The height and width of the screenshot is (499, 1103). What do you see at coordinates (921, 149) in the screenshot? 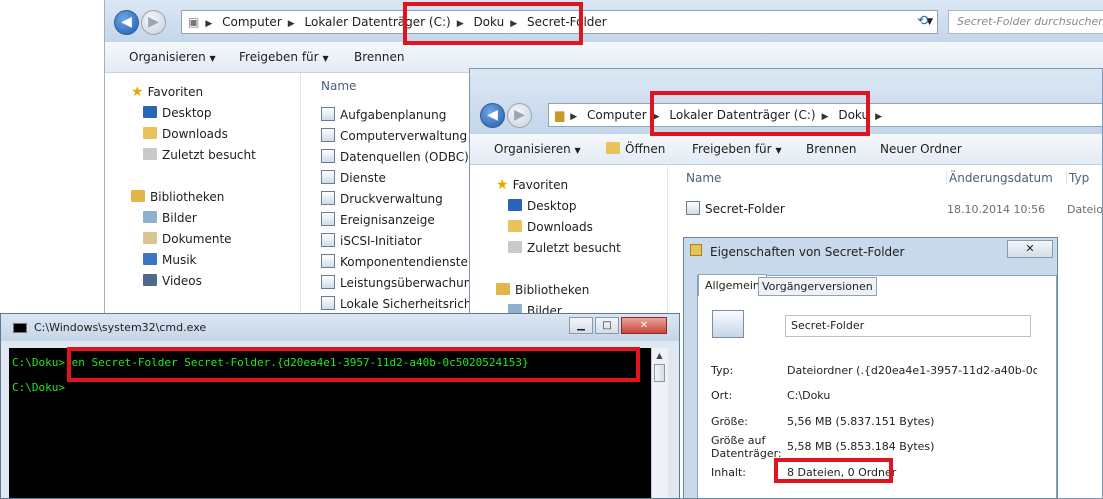
I see `new-folder-button: Neuer Ordner` at bounding box center [921, 149].